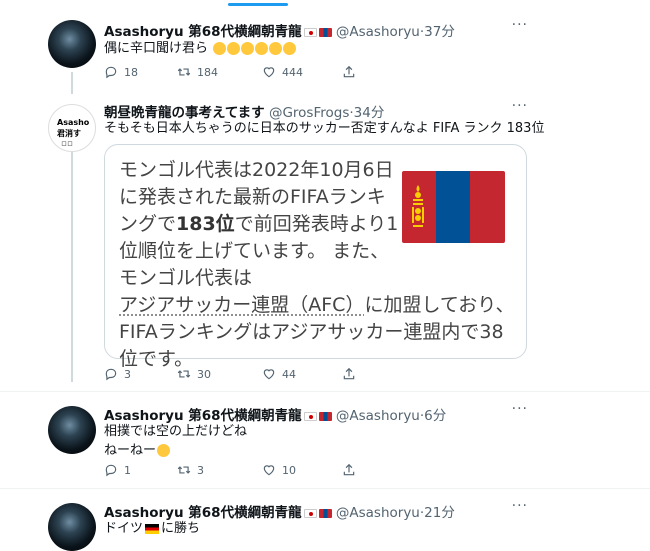  I want to click on tweet-text: そもそも日本人ちゃうのに日本のサッカー否定すんなよ FIFA ランク 183位, so click(324, 128).